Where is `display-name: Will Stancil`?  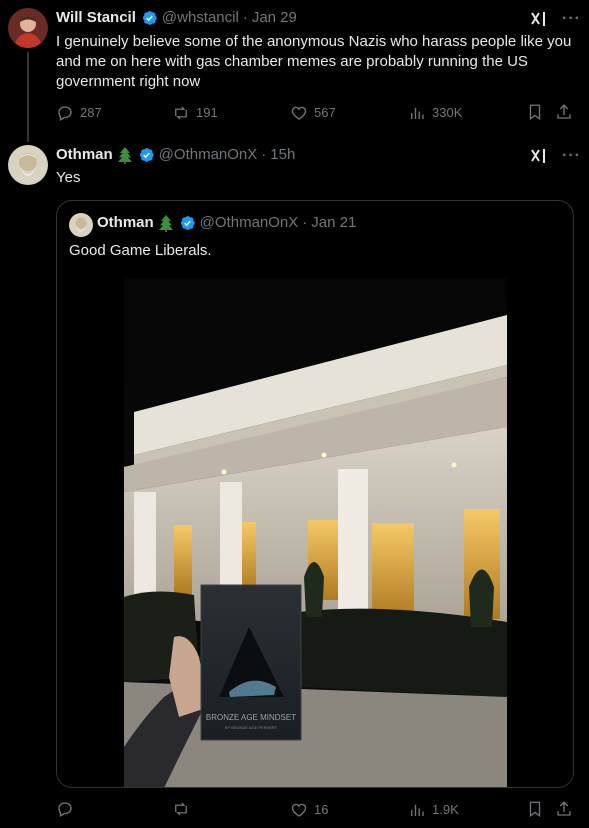 display-name: Will Stancil is located at coordinates (96, 18).